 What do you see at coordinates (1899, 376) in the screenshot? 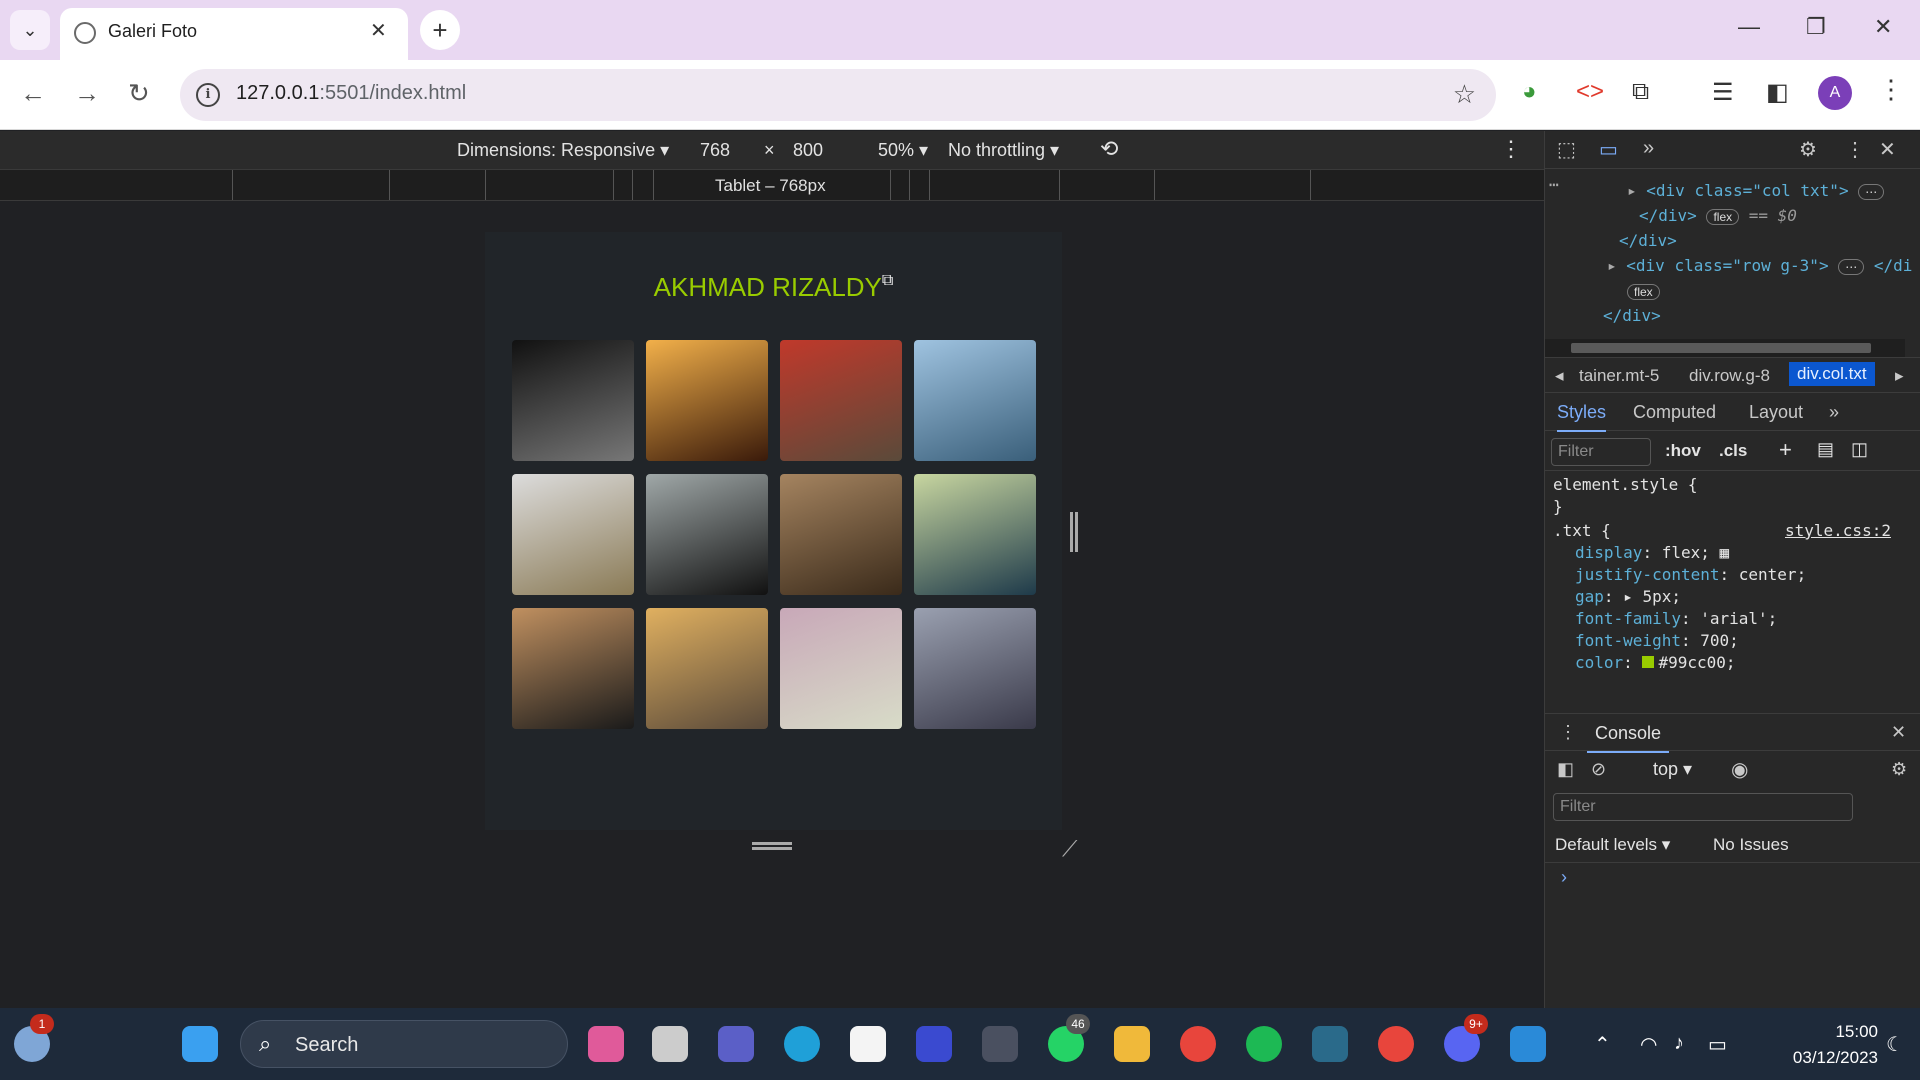
I see `breadcrumb-right-icon: ▸` at bounding box center [1899, 376].